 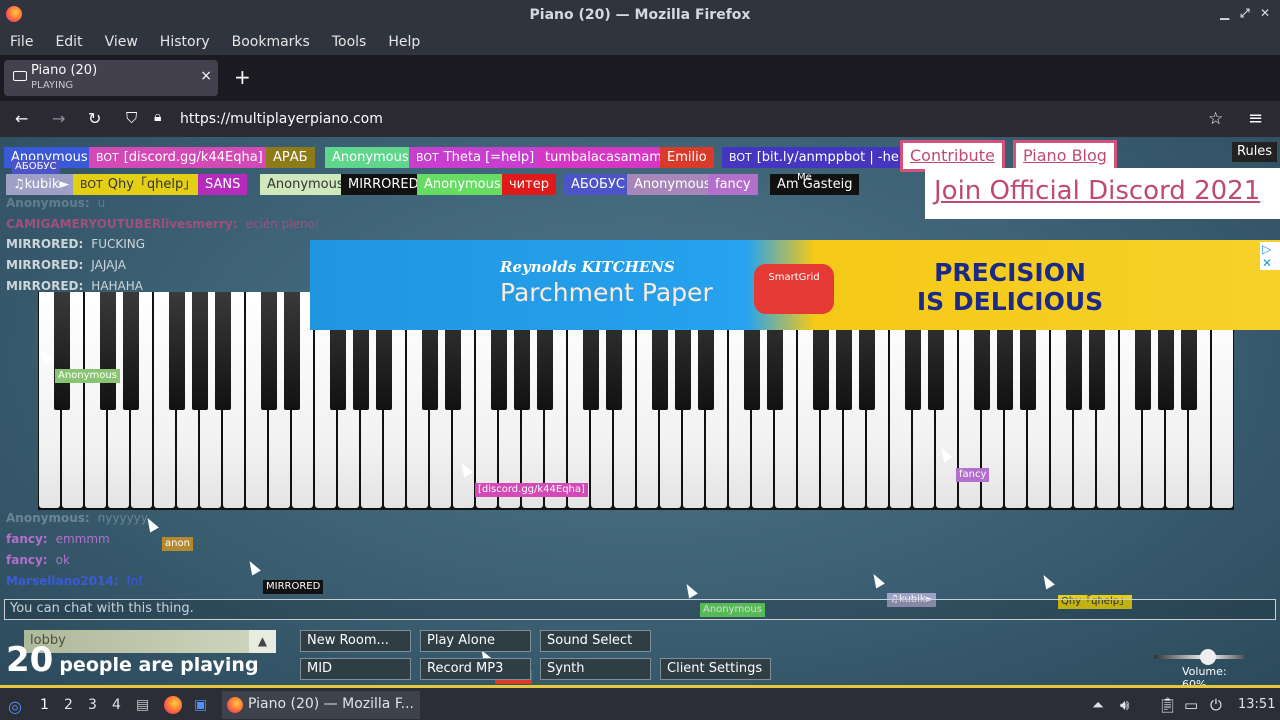 I want to click on menu-tools: Tools, so click(x=349, y=42).